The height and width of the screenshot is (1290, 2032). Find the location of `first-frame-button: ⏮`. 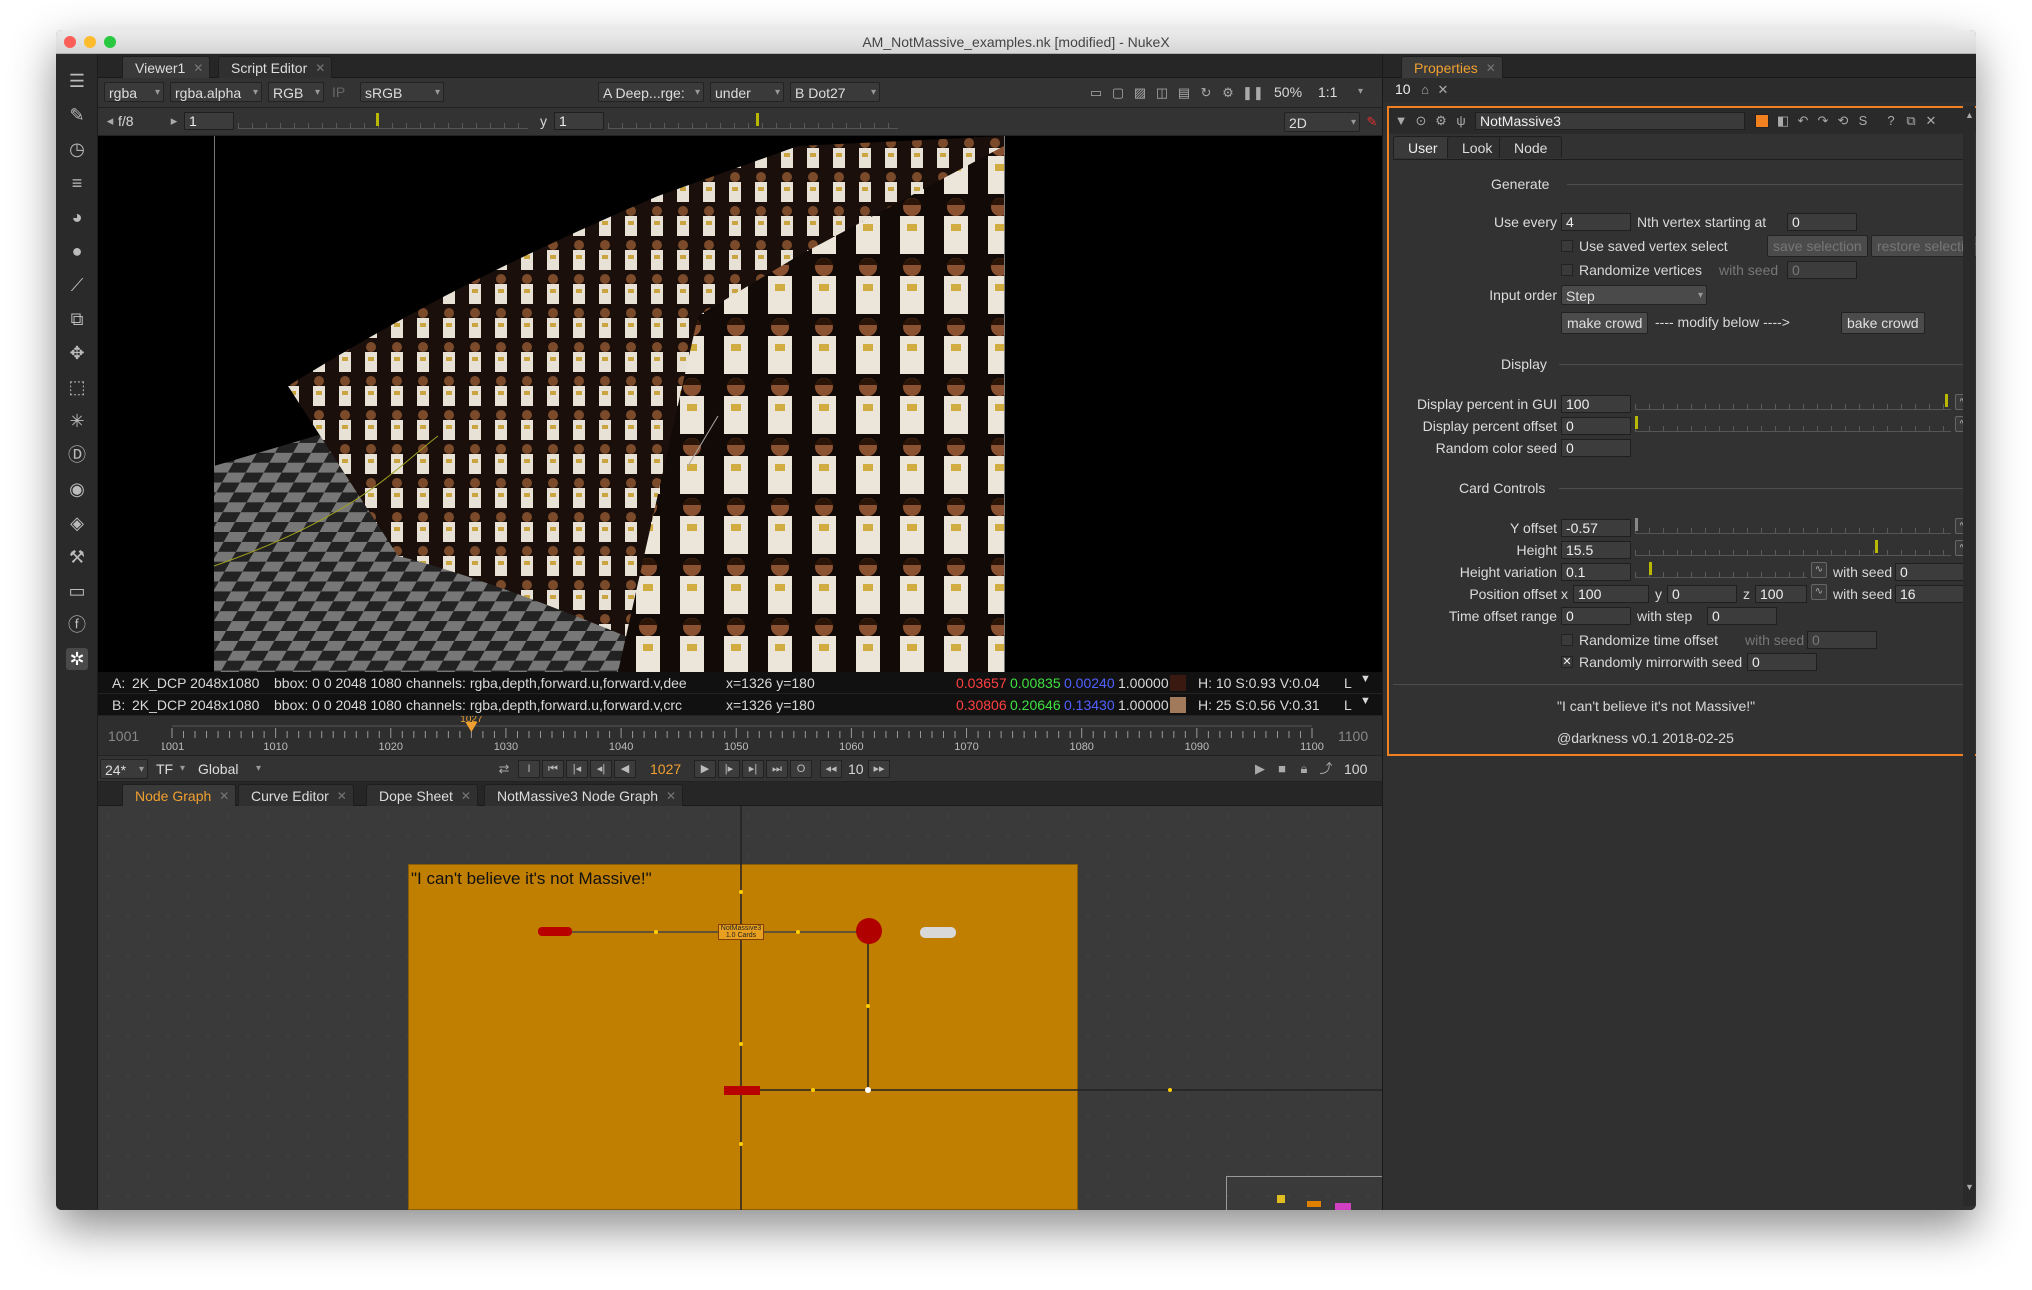

first-frame-button: ⏮ is located at coordinates (553, 769).